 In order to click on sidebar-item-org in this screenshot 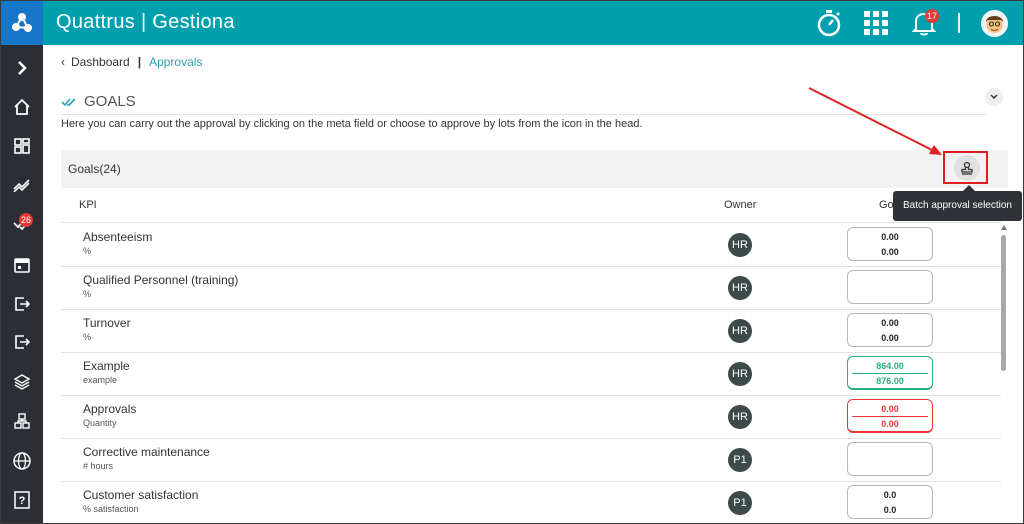, I will do `click(22, 421)`.